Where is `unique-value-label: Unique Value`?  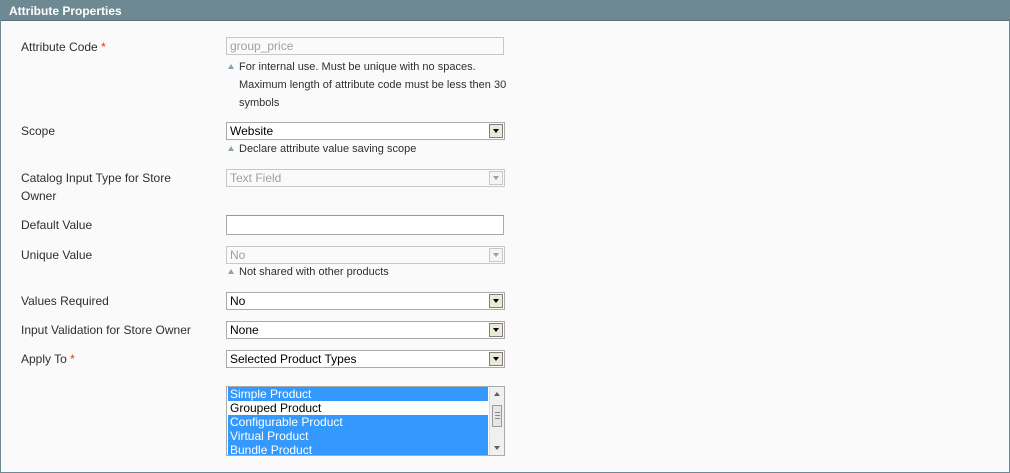
unique-value-label: Unique Value is located at coordinates (57, 255).